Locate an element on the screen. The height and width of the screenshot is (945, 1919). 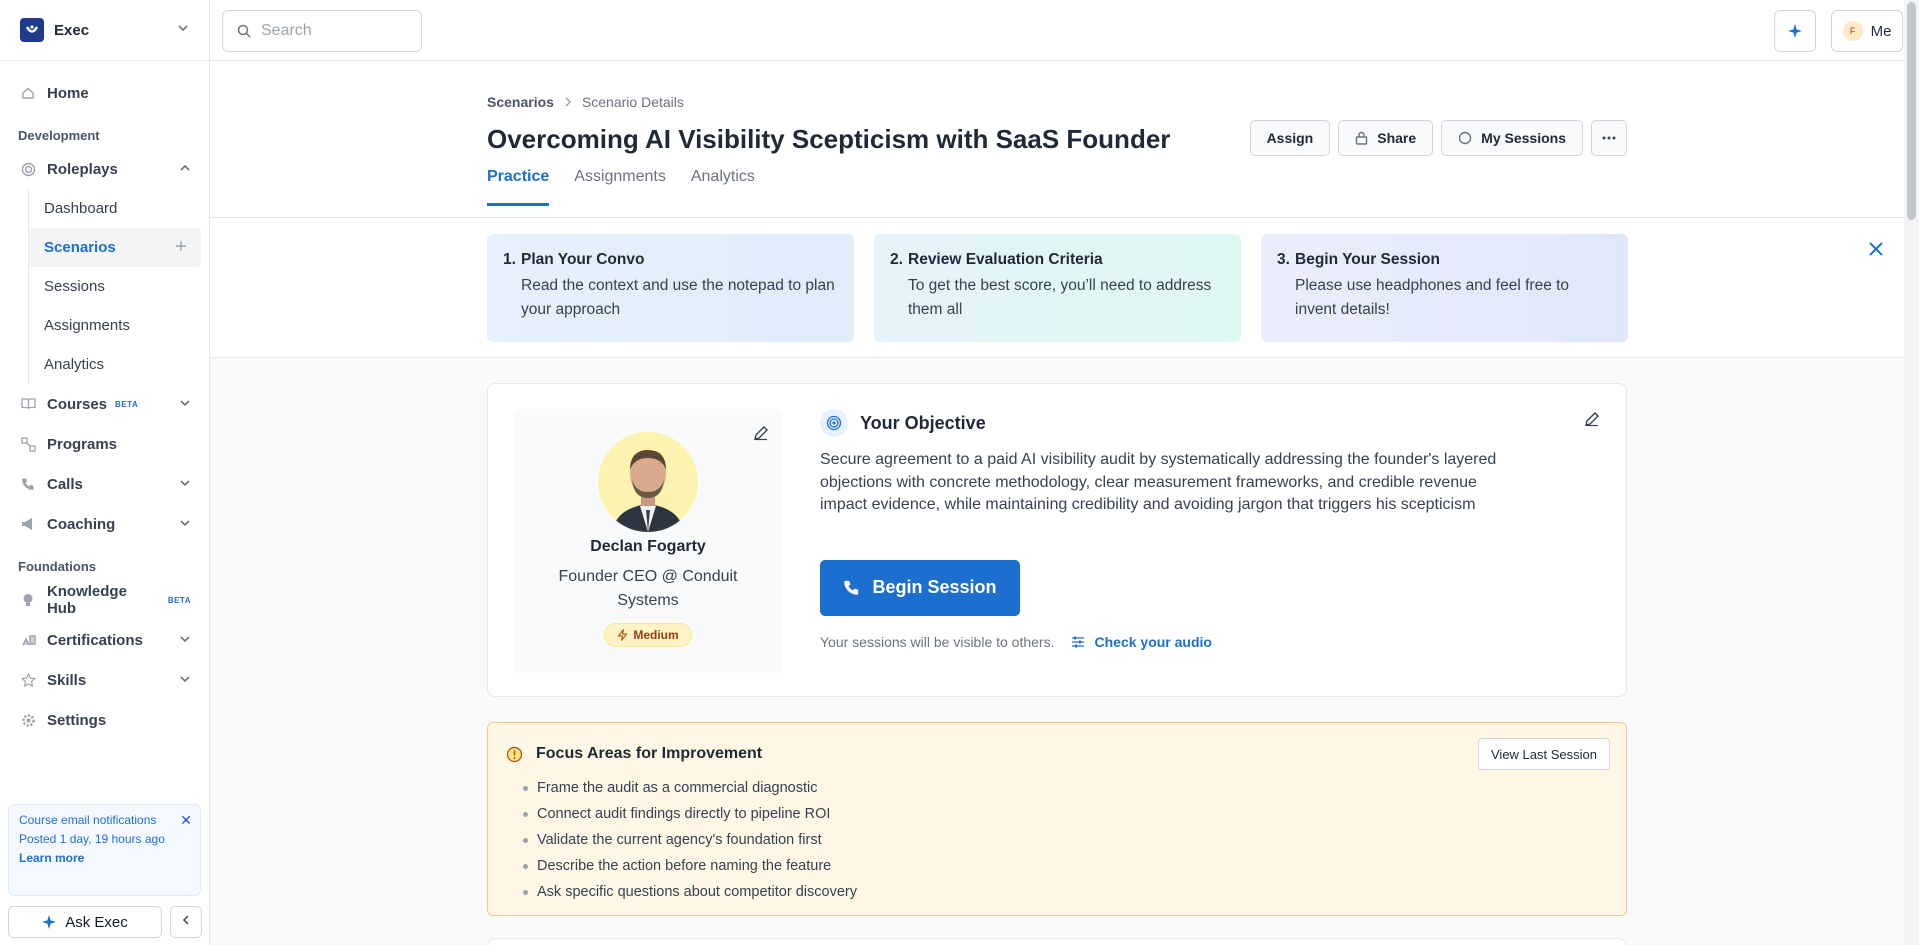
nav-knowledge-hub: Knowledge Hub BETA is located at coordinates (104, 600).